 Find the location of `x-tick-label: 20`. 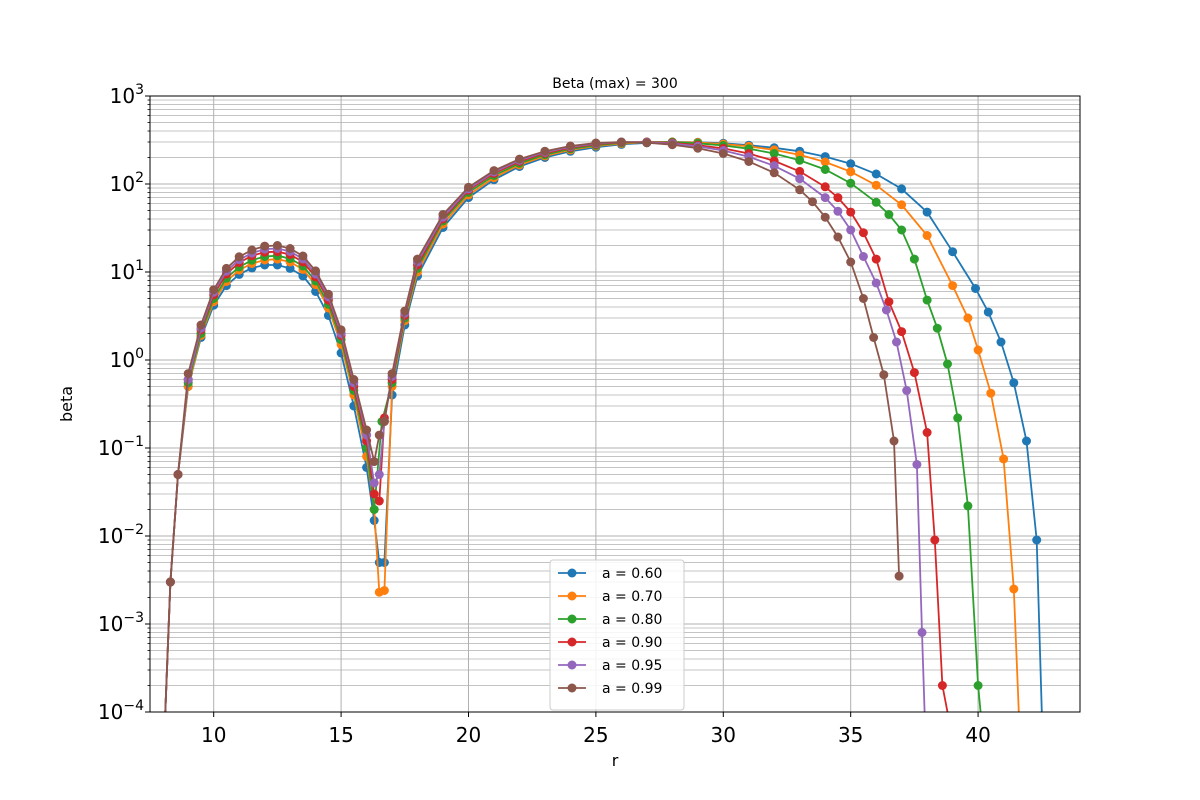

x-tick-label: 20 is located at coordinates (468, 735).